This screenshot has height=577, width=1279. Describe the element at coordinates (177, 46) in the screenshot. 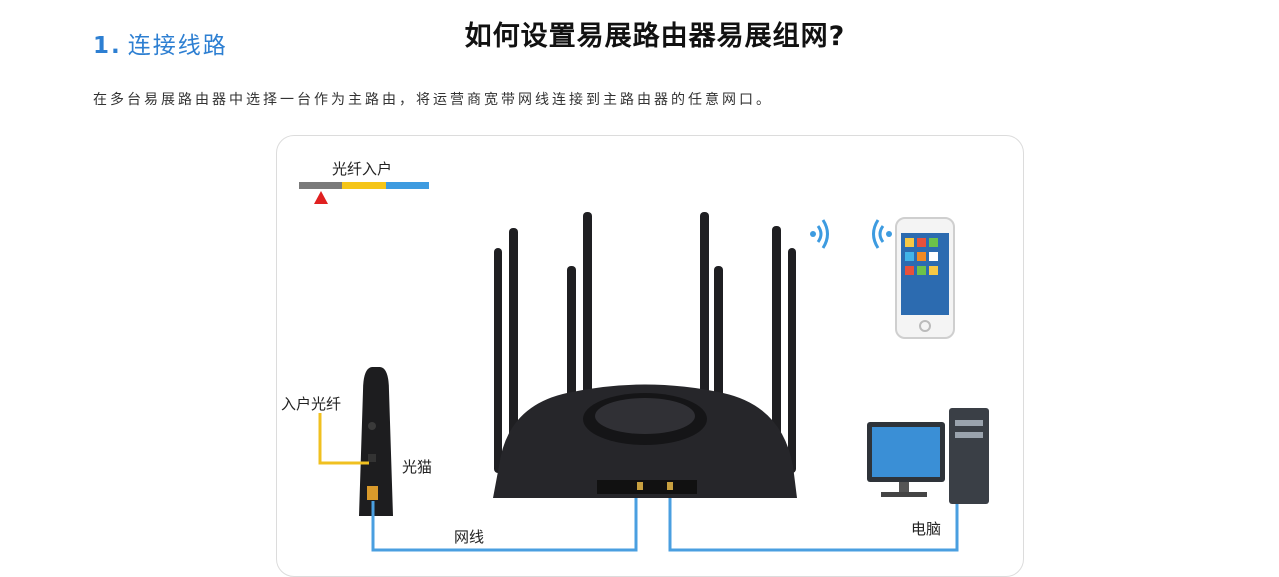

I see `section-heading-text: 连接线路` at that location.